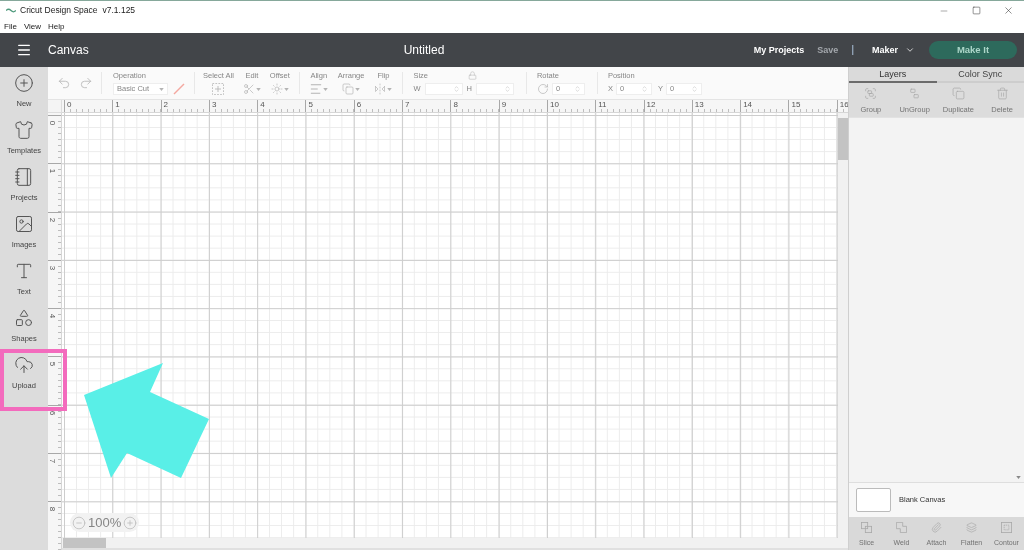 The width and height of the screenshot is (1024, 550). What do you see at coordinates (105, 522) in the screenshot?
I see `zoom-level: 100%` at bounding box center [105, 522].